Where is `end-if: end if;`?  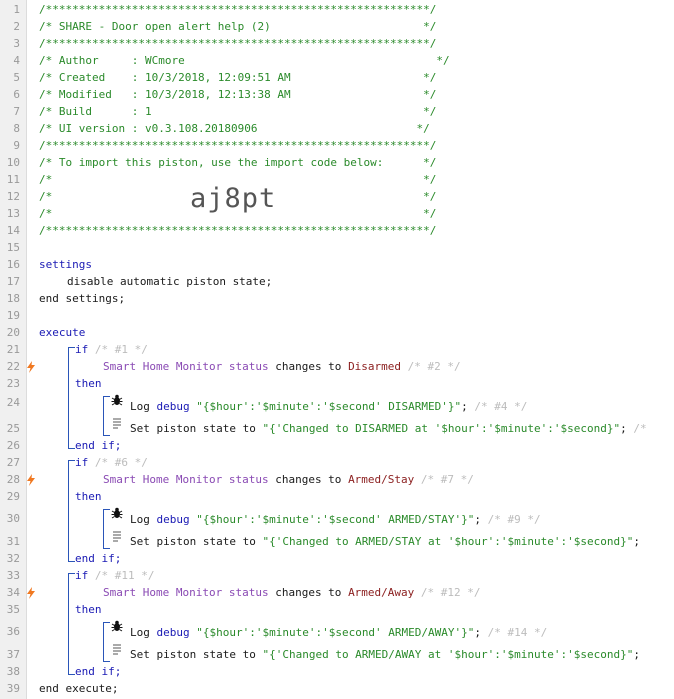 end-if: end if; is located at coordinates (98, 671).